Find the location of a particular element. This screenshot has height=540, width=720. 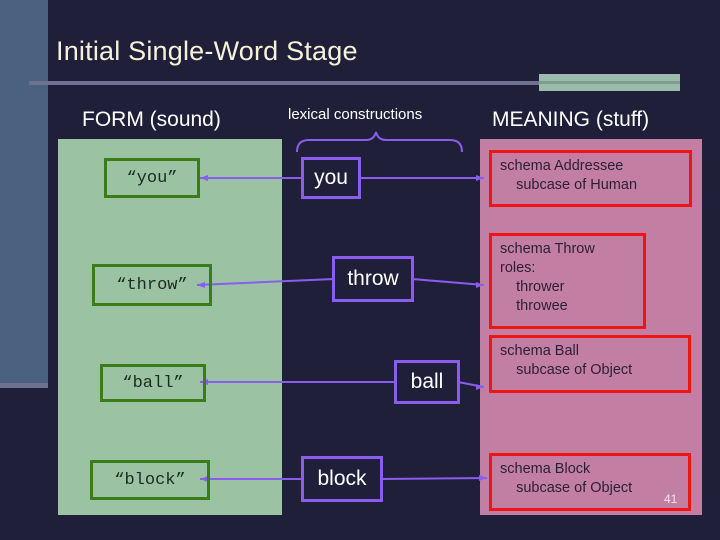

form-box-block: “block” is located at coordinates (150, 480).